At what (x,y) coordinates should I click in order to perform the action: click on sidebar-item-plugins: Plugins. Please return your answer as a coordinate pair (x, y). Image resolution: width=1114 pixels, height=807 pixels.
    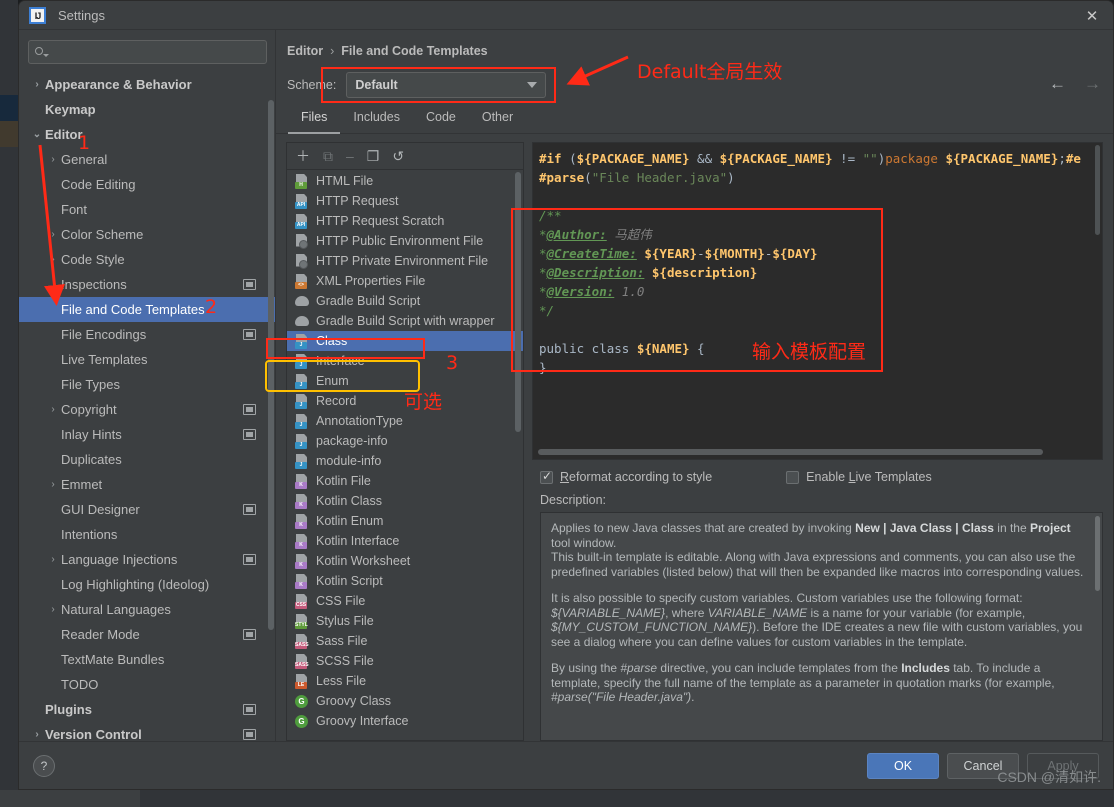
    Looking at the image, I should click on (147, 709).